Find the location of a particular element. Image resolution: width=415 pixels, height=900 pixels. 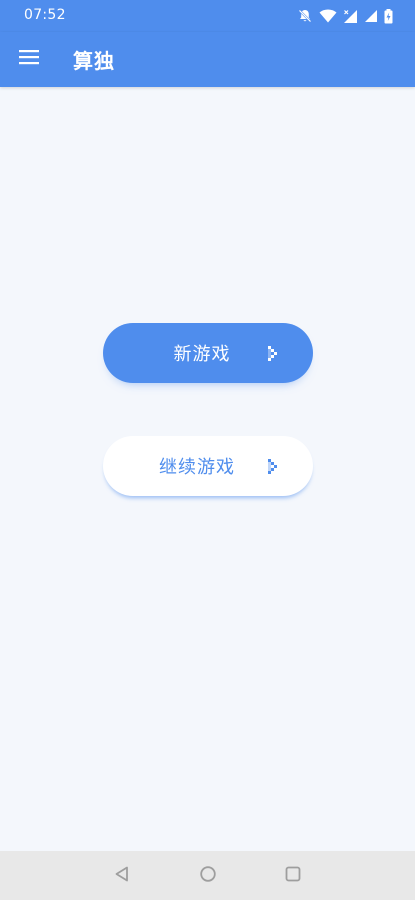

nav-recents-button is located at coordinates (293, 876).